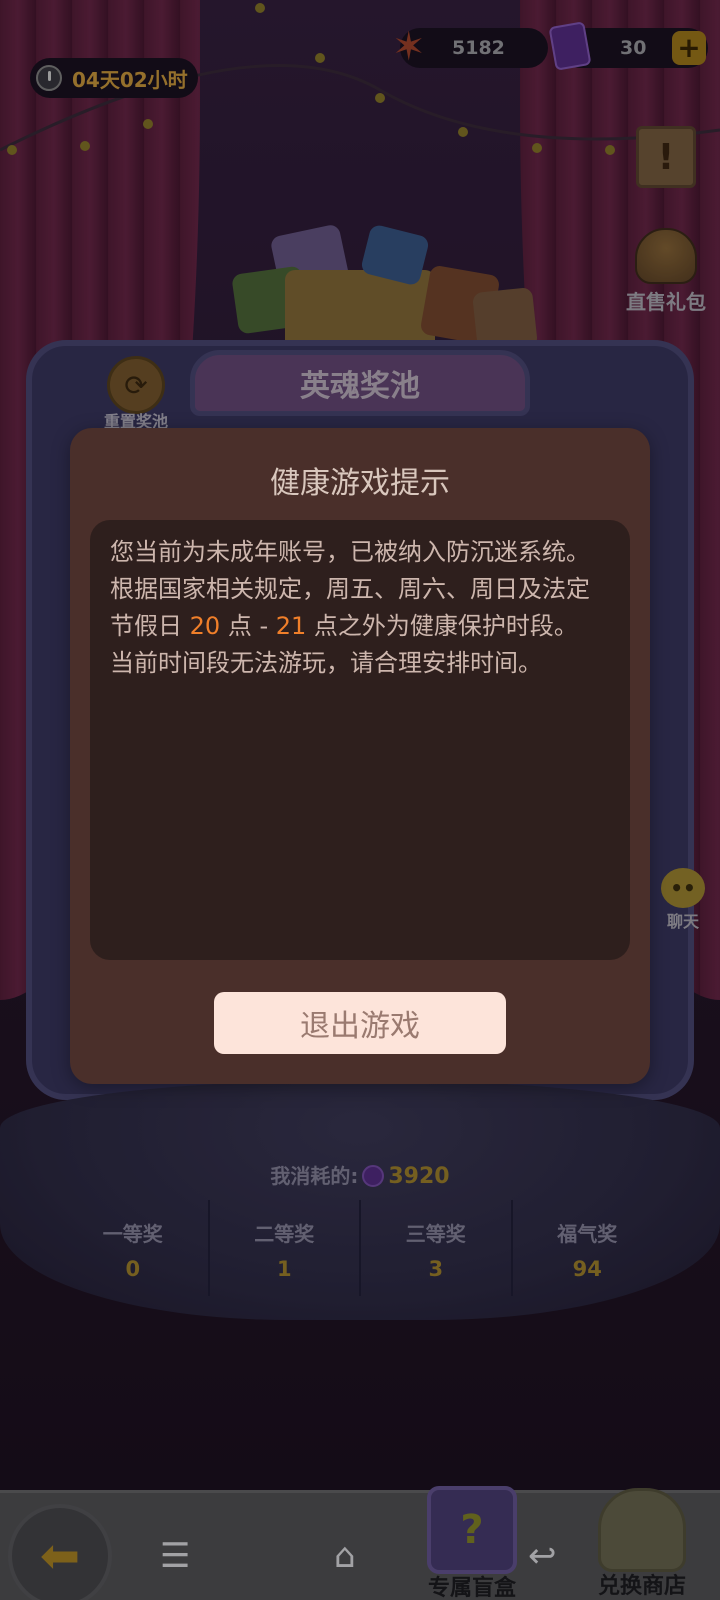  What do you see at coordinates (291, 626) in the screenshot?
I see `end-hour: 21` at bounding box center [291, 626].